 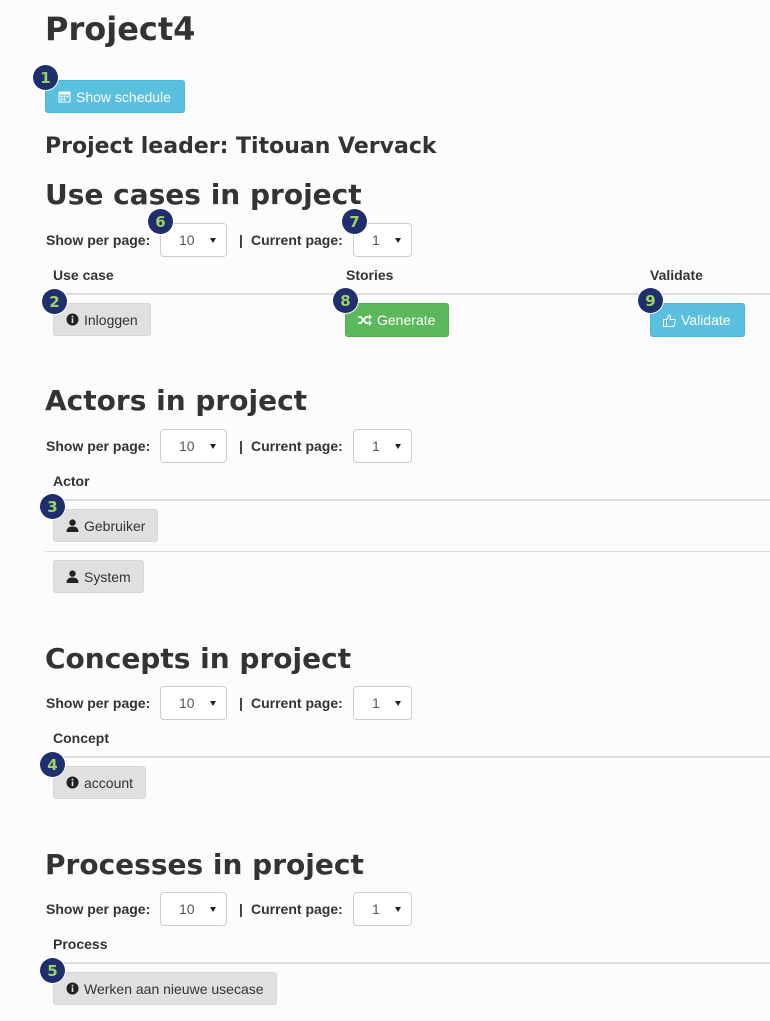 What do you see at coordinates (365, 320) in the screenshot?
I see `shuffle-icon` at bounding box center [365, 320].